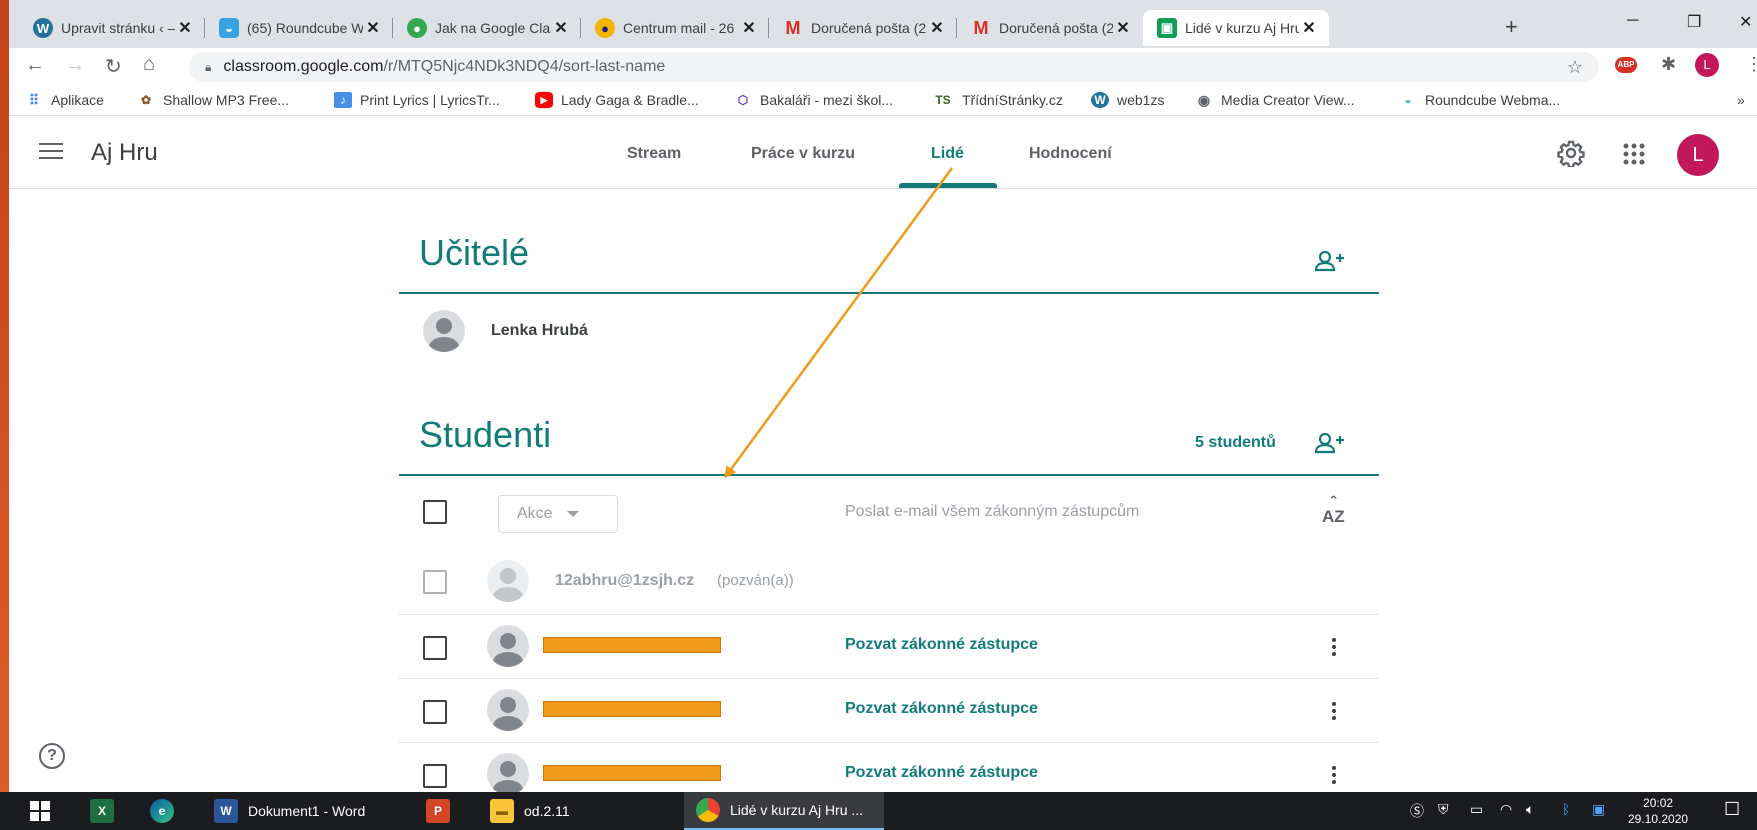 The width and height of the screenshot is (1757, 830). What do you see at coordinates (1707, 65) in the screenshot?
I see `profile-avatar: L` at bounding box center [1707, 65].